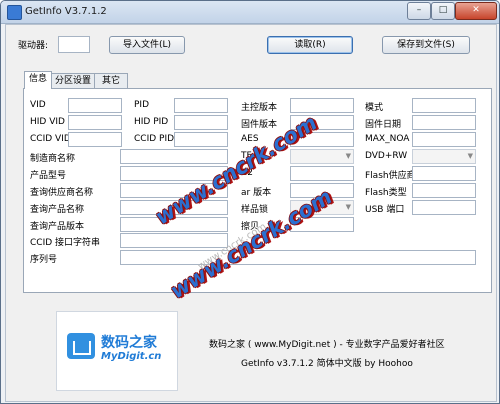  What do you see at coordinates (390, 176) in the screenshot?
I see `flash-vendor-label: Flash供应商` at bounding box center [390, 176].